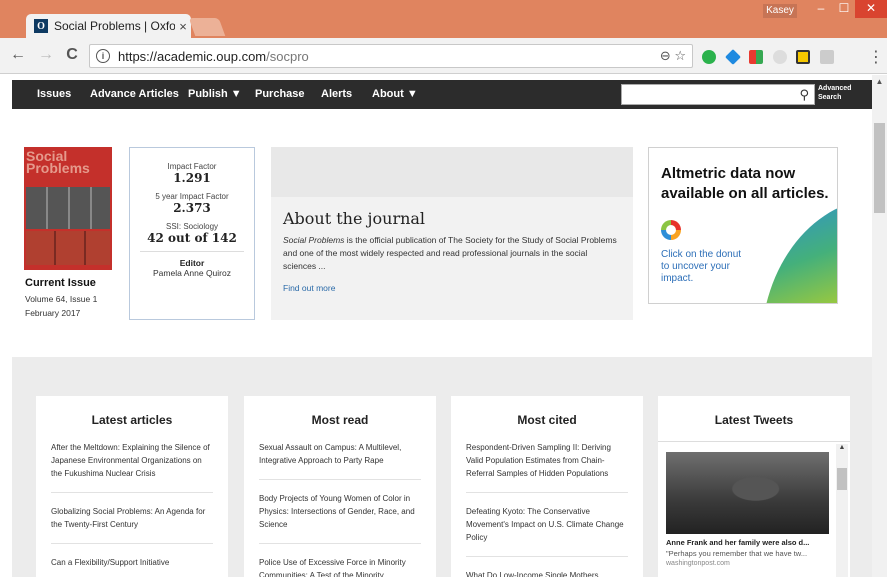 The height and width of the screenshot is (577, 887). Describe the element at coordinates (192, 226) in the screenshot. I see `ssi-label: SSI: Sociology` at that location.